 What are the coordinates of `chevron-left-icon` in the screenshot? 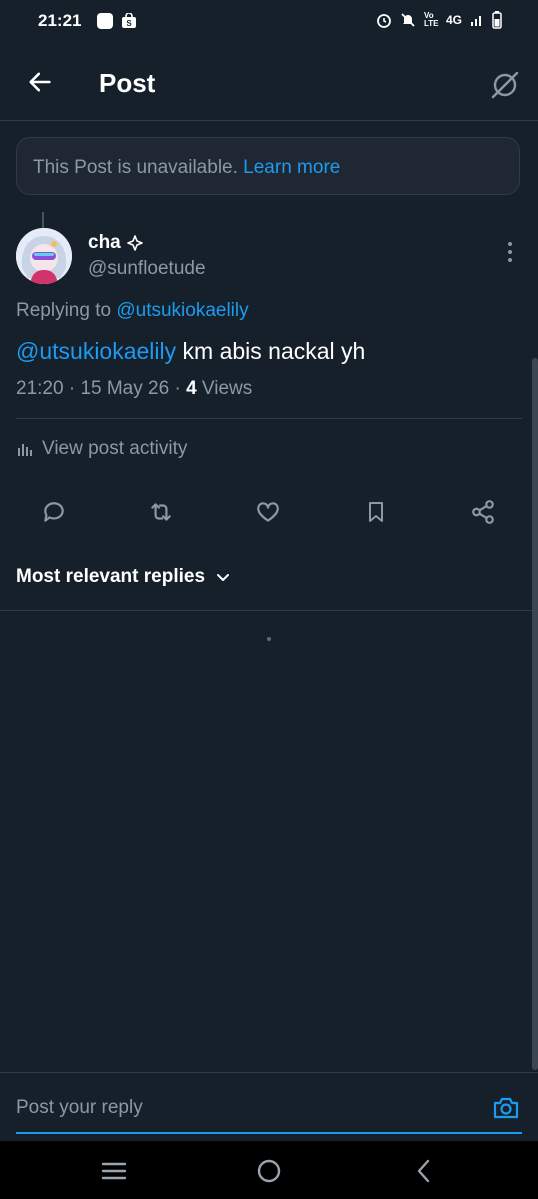 It's located at (423, 1171).